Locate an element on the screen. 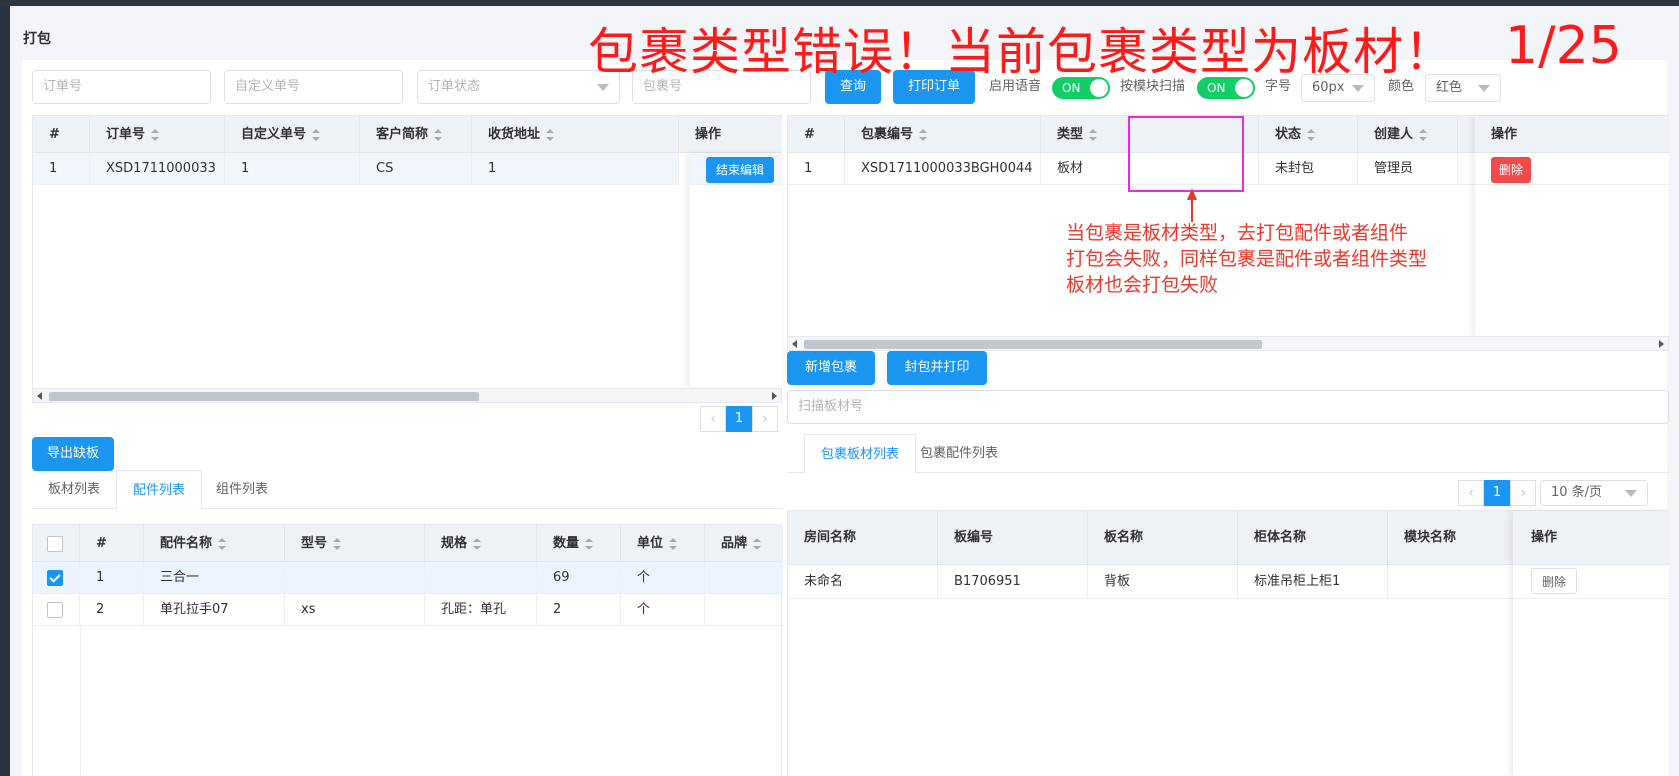 Image resolution: width=1679 pixels, height=776 pixels. column-header-spec: 规格 is located at coordinates (481, 543).